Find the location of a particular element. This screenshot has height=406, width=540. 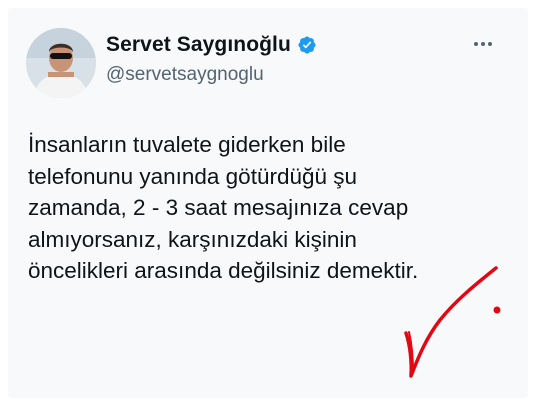

tweet-line: İnsanların tuvalete giderken bile is located at coordinates (187, 144).